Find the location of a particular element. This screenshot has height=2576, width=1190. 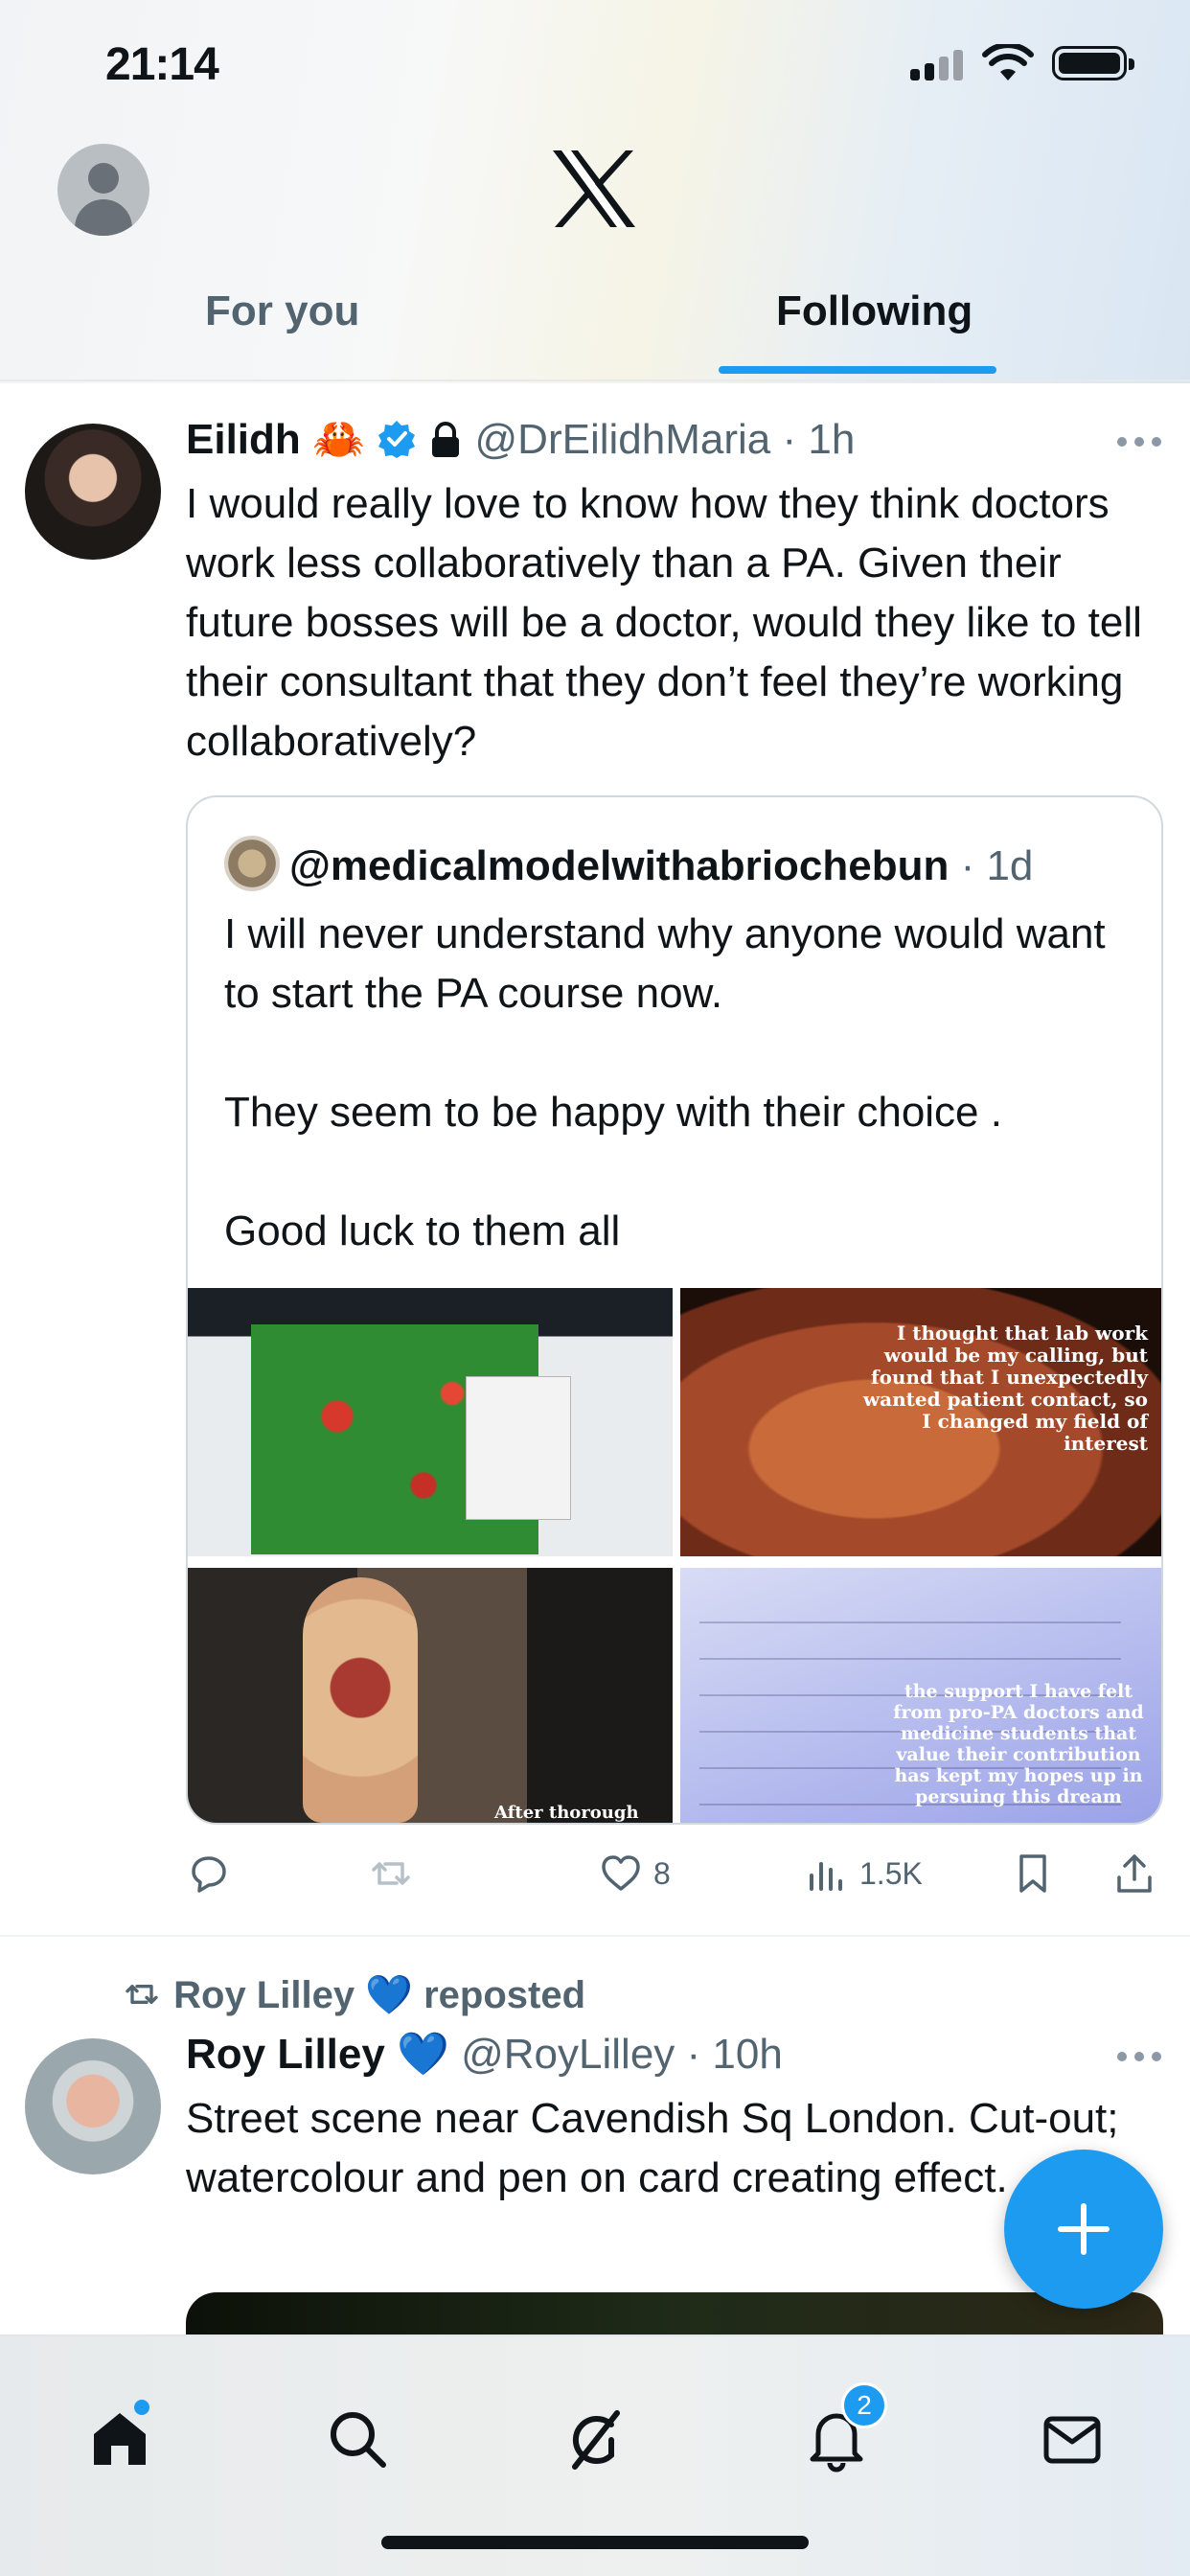

battery-icon is located at coordinates (1093, 63).